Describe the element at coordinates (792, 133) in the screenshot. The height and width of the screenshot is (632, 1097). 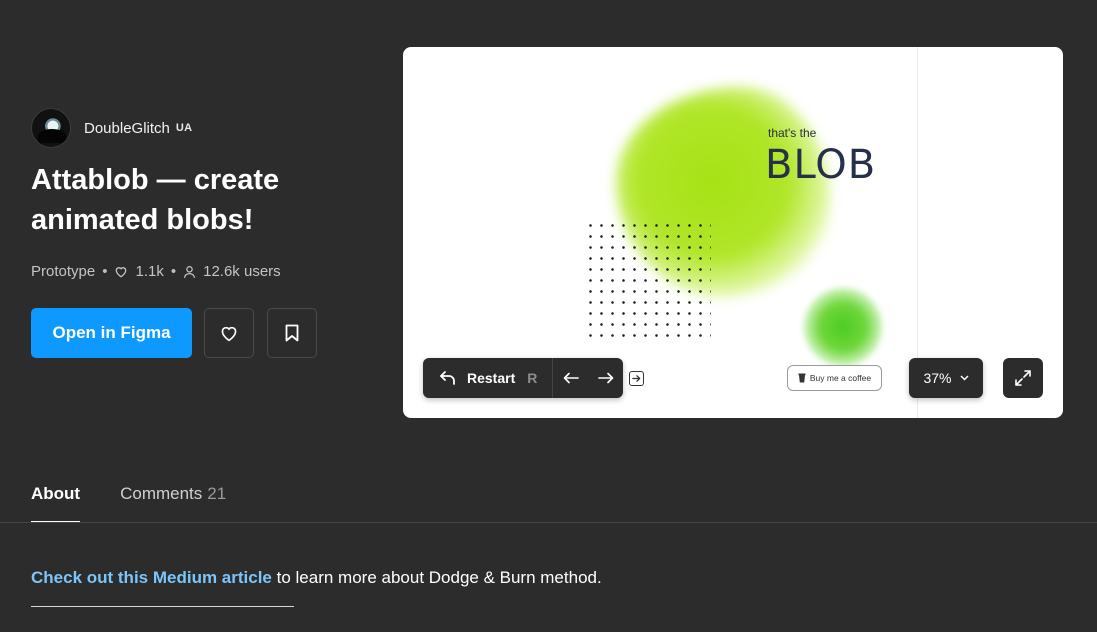
I see `tagline-text: that's the` at that location.